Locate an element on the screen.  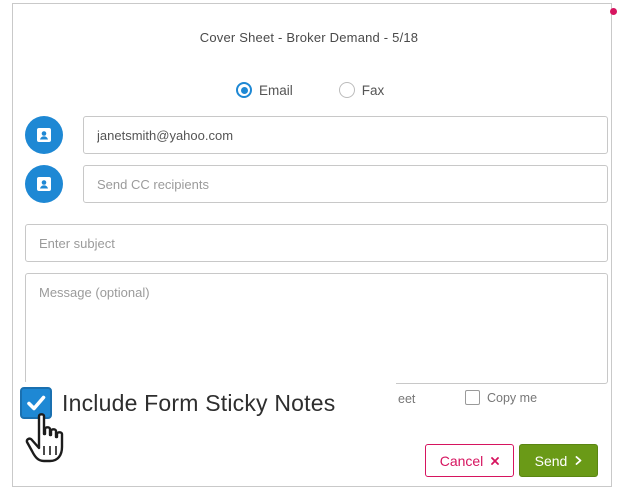
cancel-label: Cancel is located at coordinates (461, 460).